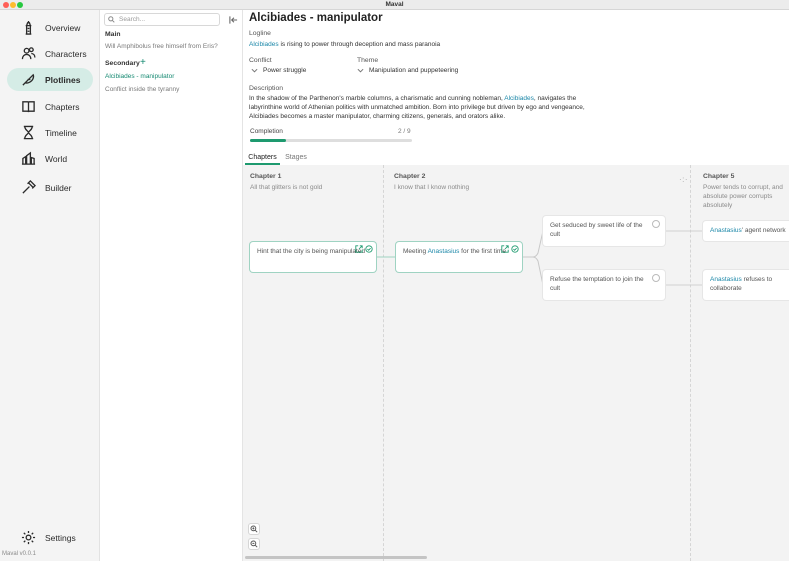 This screenshot has width=789, height=561. What do you see at coordinates (331, 140) in the screenshot?
I see `completion-progress-bar` at bounding box center [331, 140].